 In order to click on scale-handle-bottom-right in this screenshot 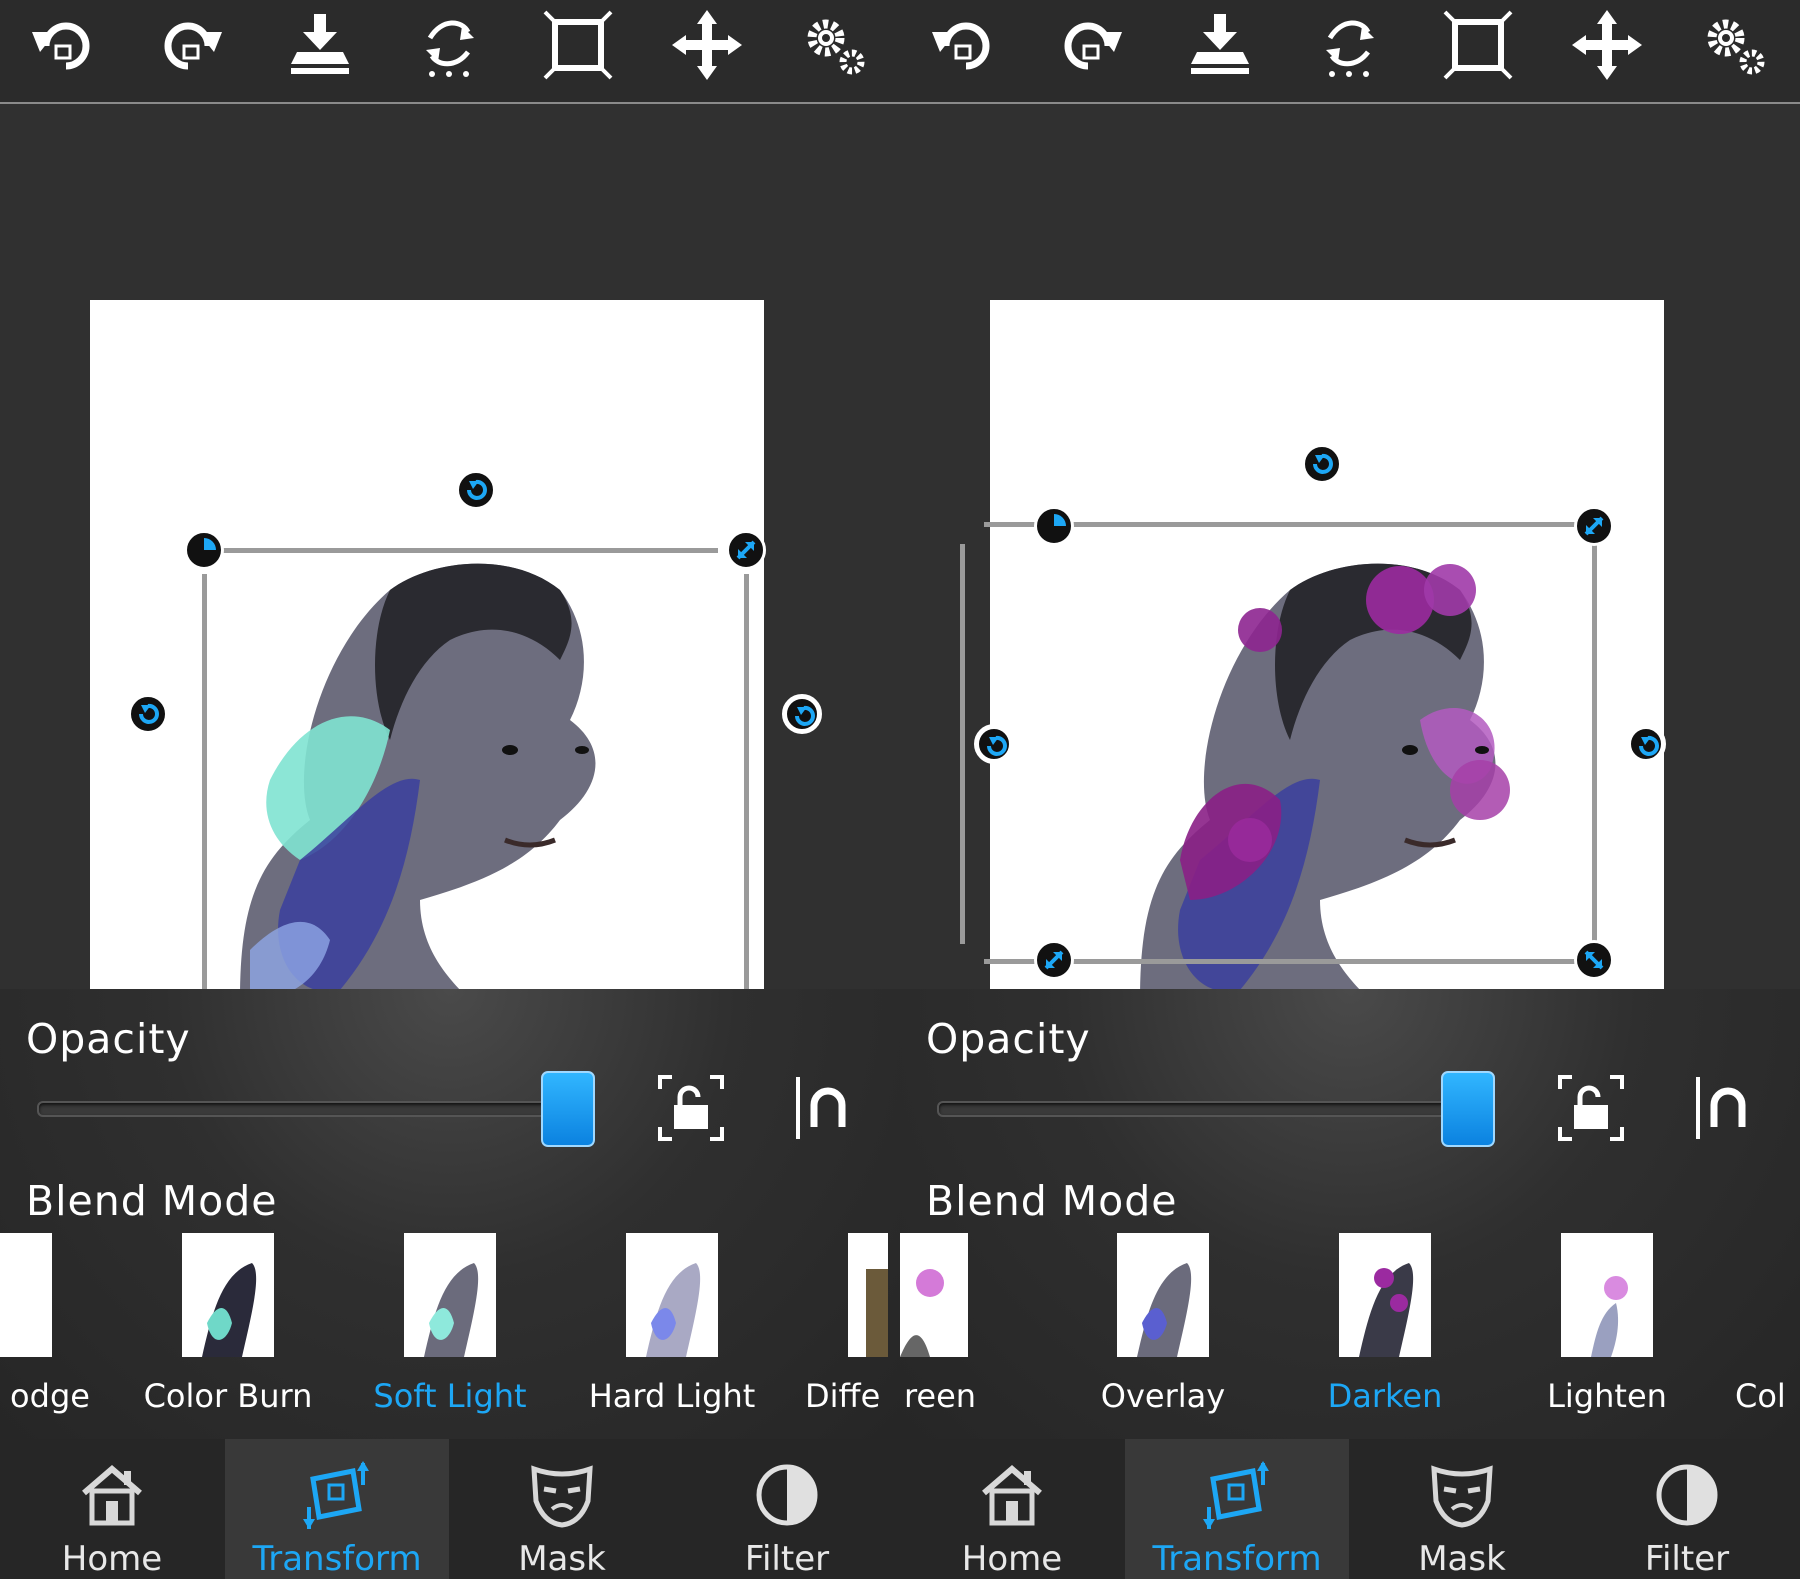, I will do `click(1594, 960)`.